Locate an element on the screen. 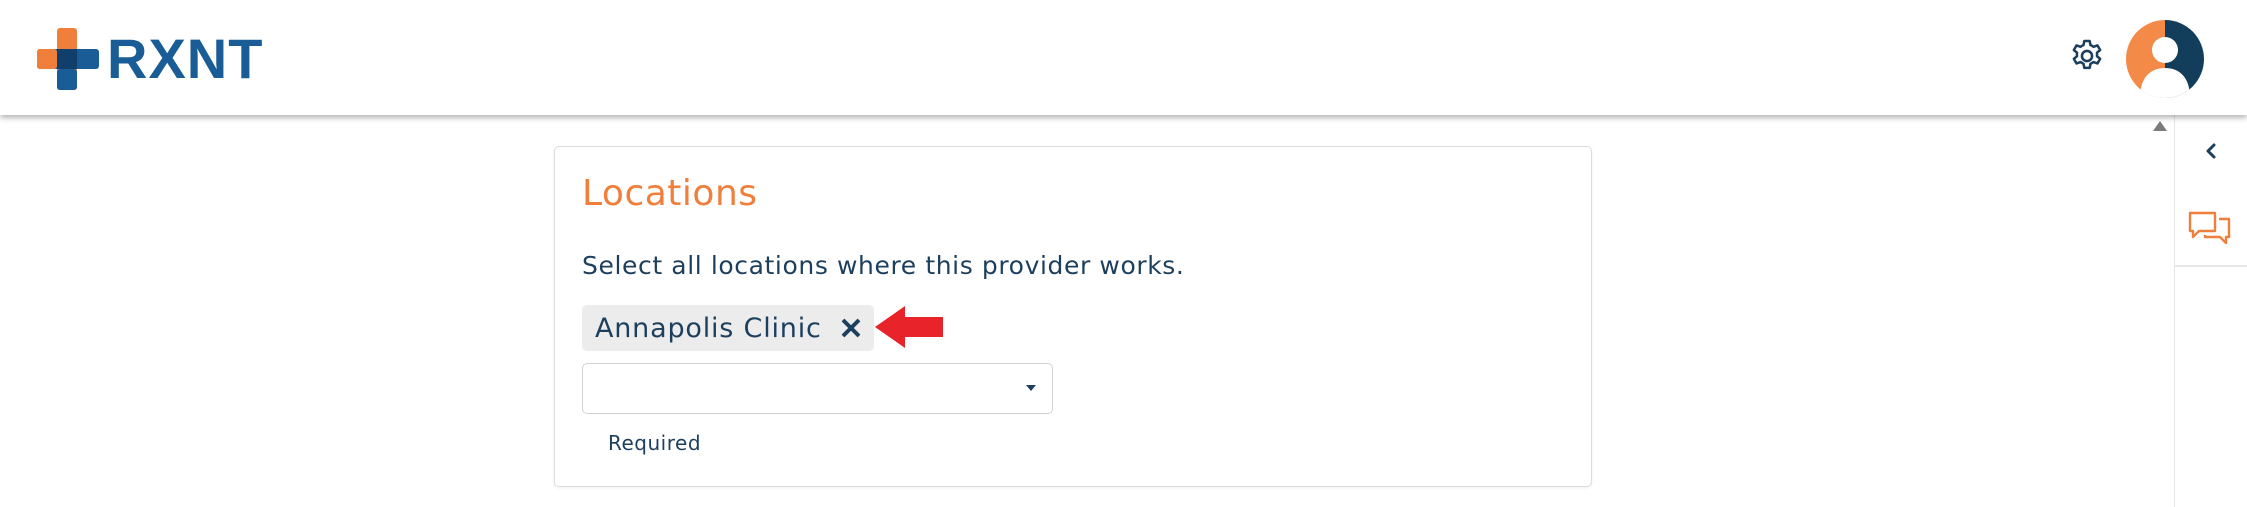  location-chip: Annapolis Clinic is located at coordinates (728, 328).